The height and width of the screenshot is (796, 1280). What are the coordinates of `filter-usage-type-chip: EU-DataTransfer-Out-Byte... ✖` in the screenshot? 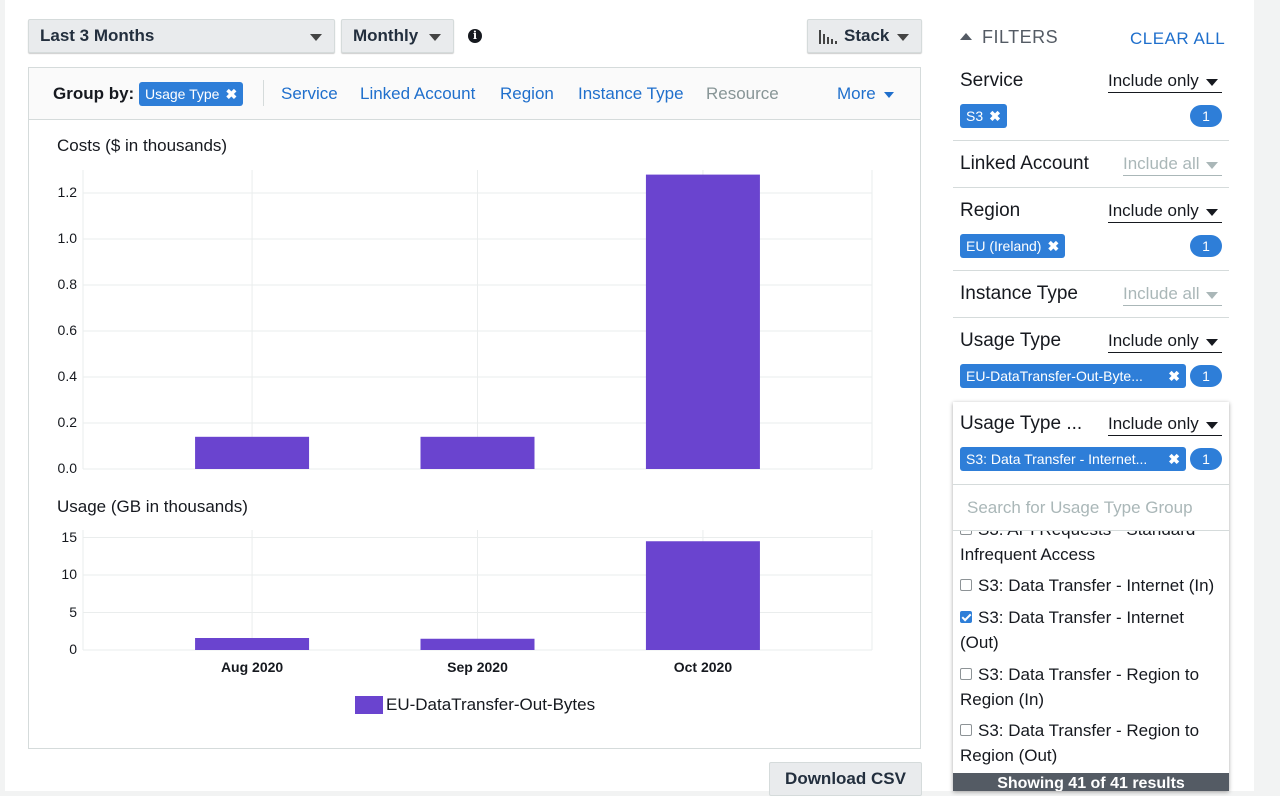 It's located at (1073, 376).